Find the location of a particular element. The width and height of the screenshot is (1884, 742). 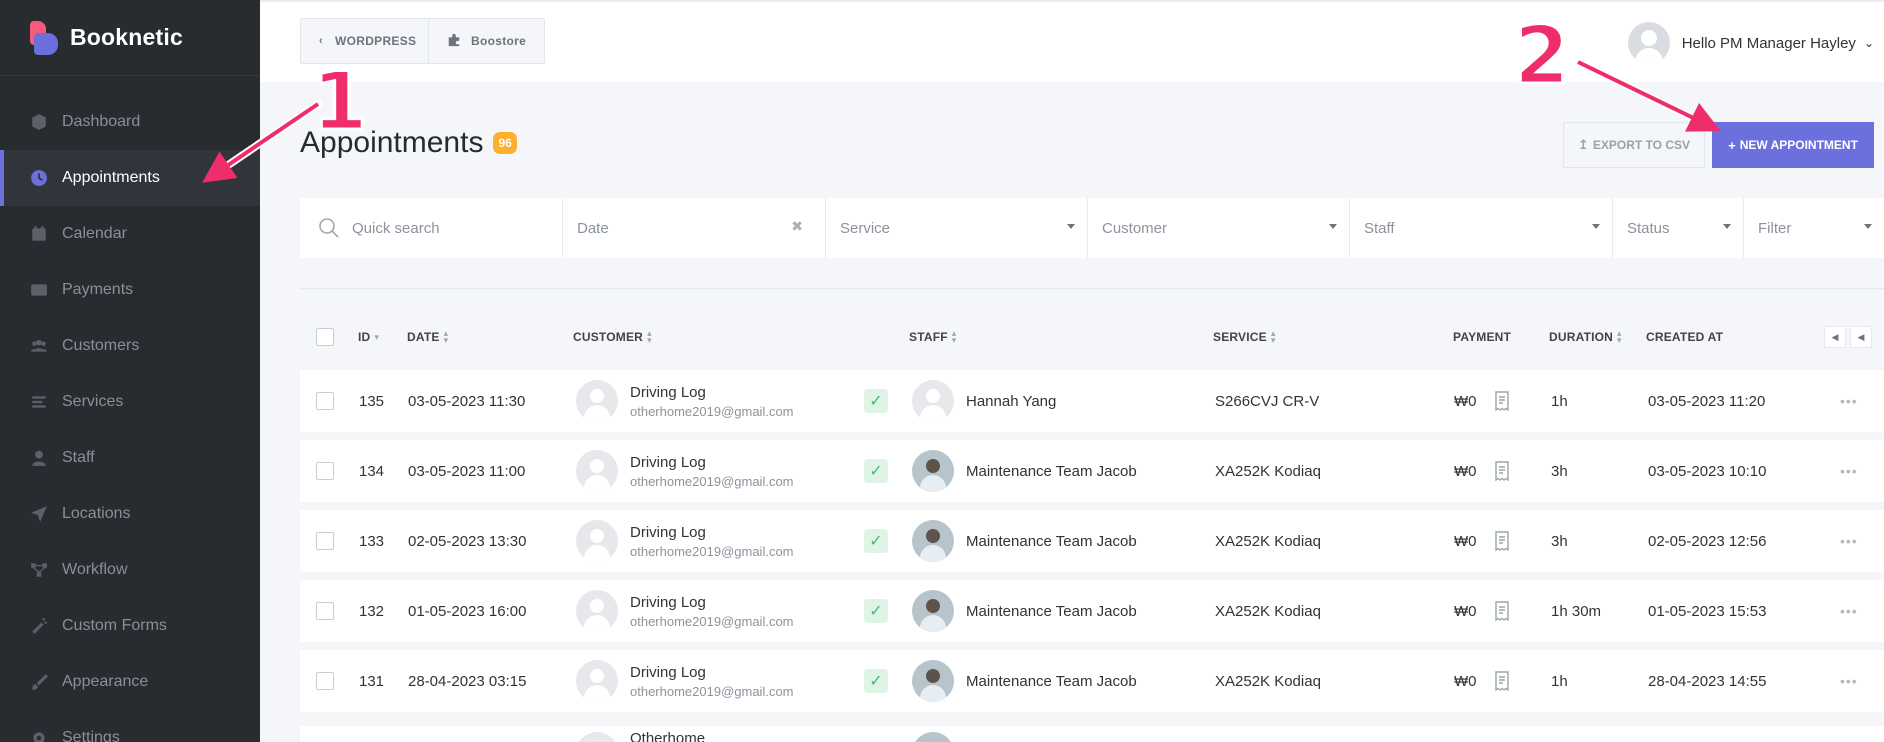

brand-name: Booknetic is located at coordinates (126, 37).